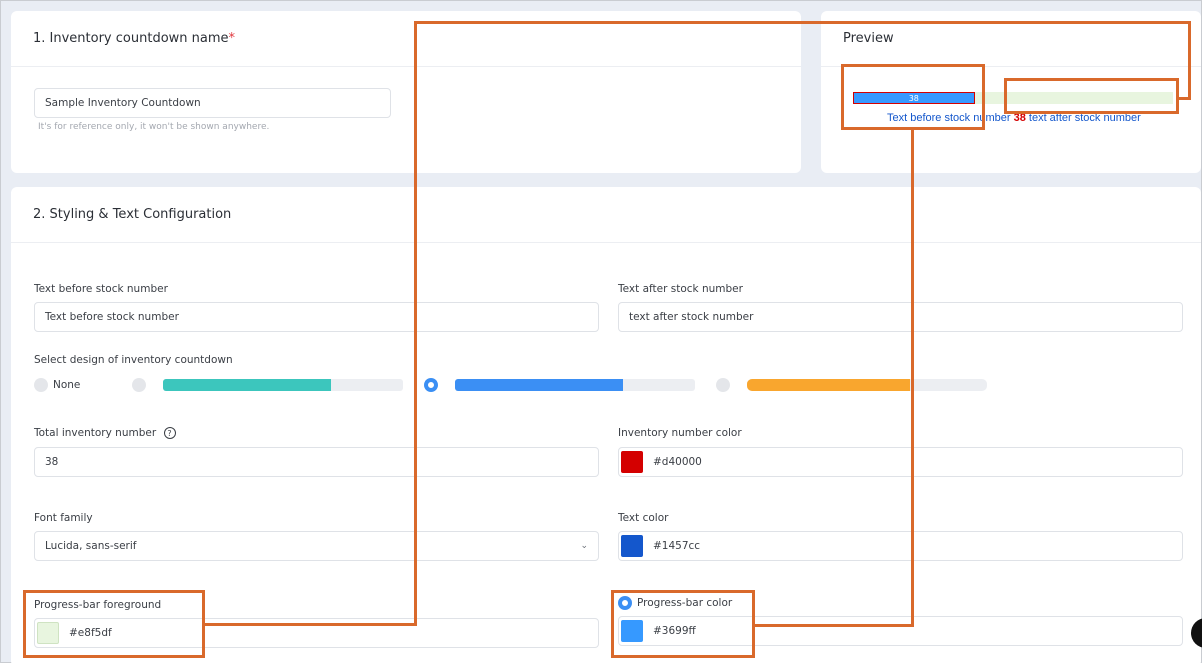 The width and height of the screenshot is (1202, 663). Describe the element at coordinates (900, 317) in the screenshot. I see `text-after-input: text after stock number` at that location.